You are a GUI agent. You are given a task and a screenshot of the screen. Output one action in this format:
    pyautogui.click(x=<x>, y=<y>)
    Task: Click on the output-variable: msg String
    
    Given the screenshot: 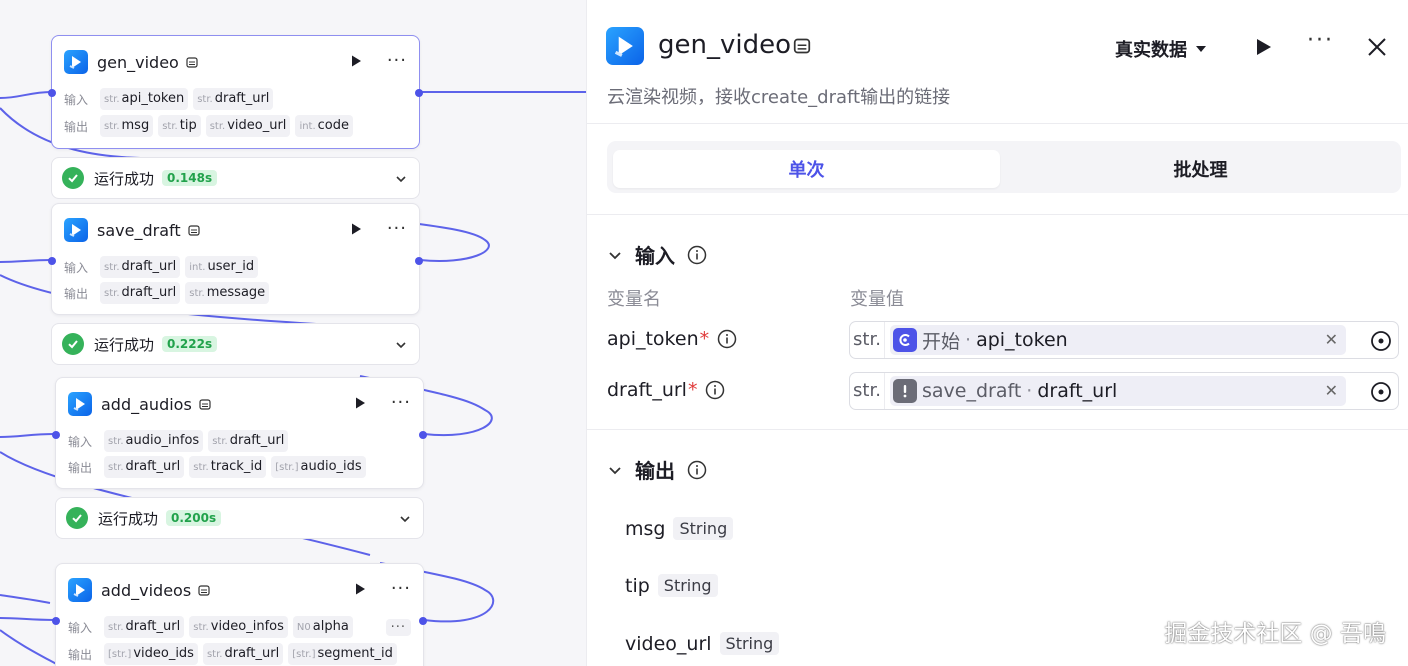 What is the action you would take?
    pyautogui.click(x=679, y=528)
    